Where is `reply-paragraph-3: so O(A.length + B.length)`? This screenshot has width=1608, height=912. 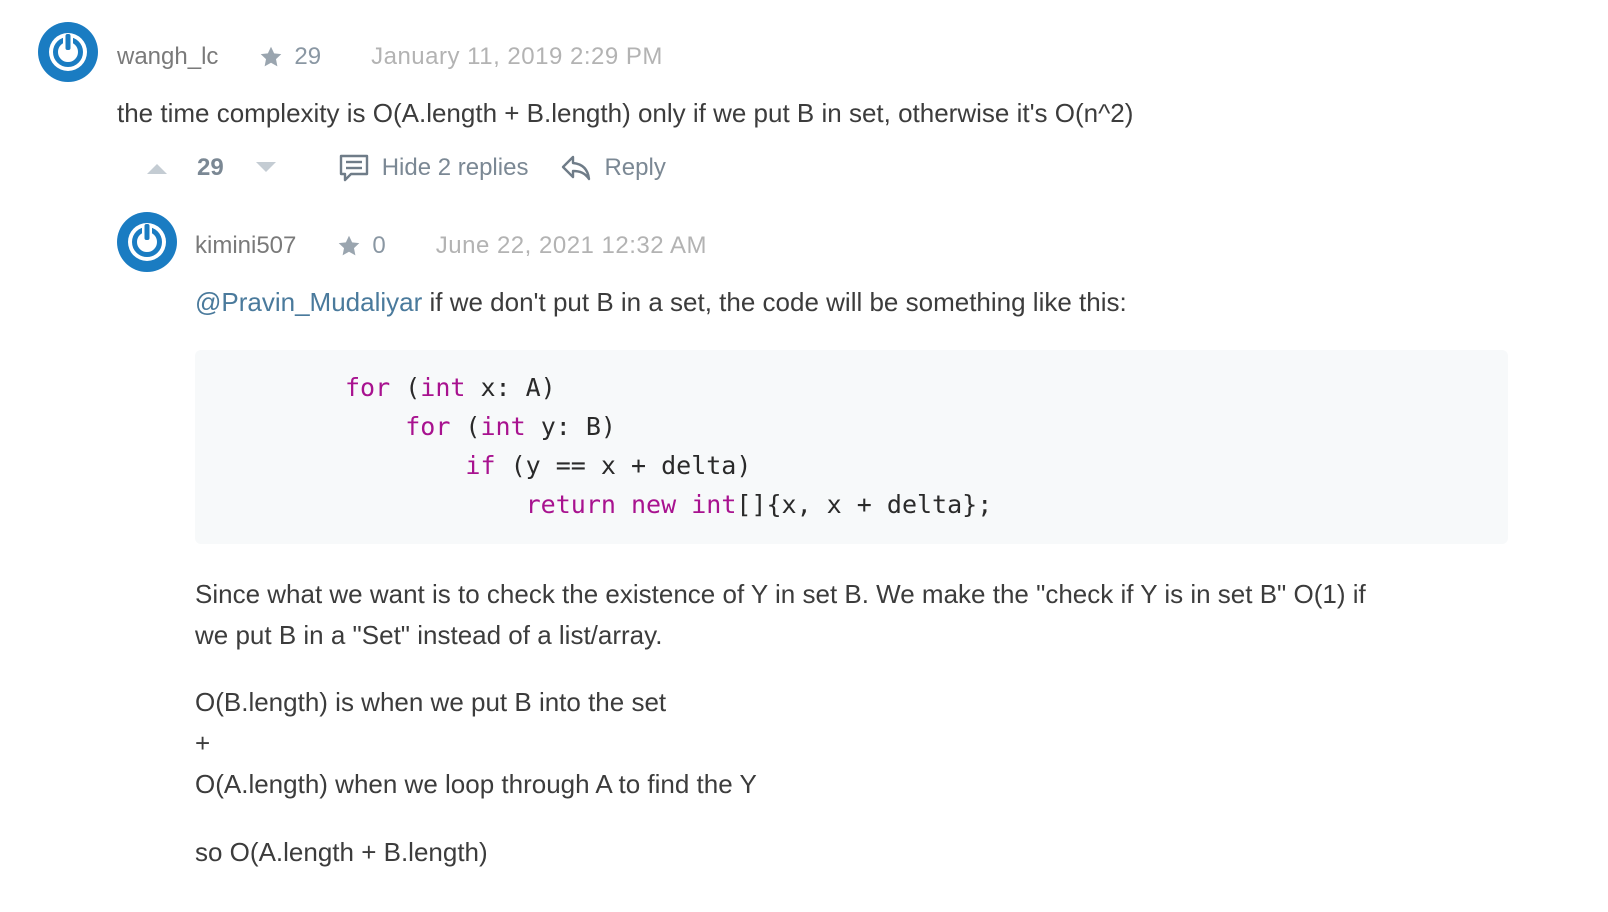 reply-paragraph-3: so O(A.length + B.length) is located at coordinates (341, 852).